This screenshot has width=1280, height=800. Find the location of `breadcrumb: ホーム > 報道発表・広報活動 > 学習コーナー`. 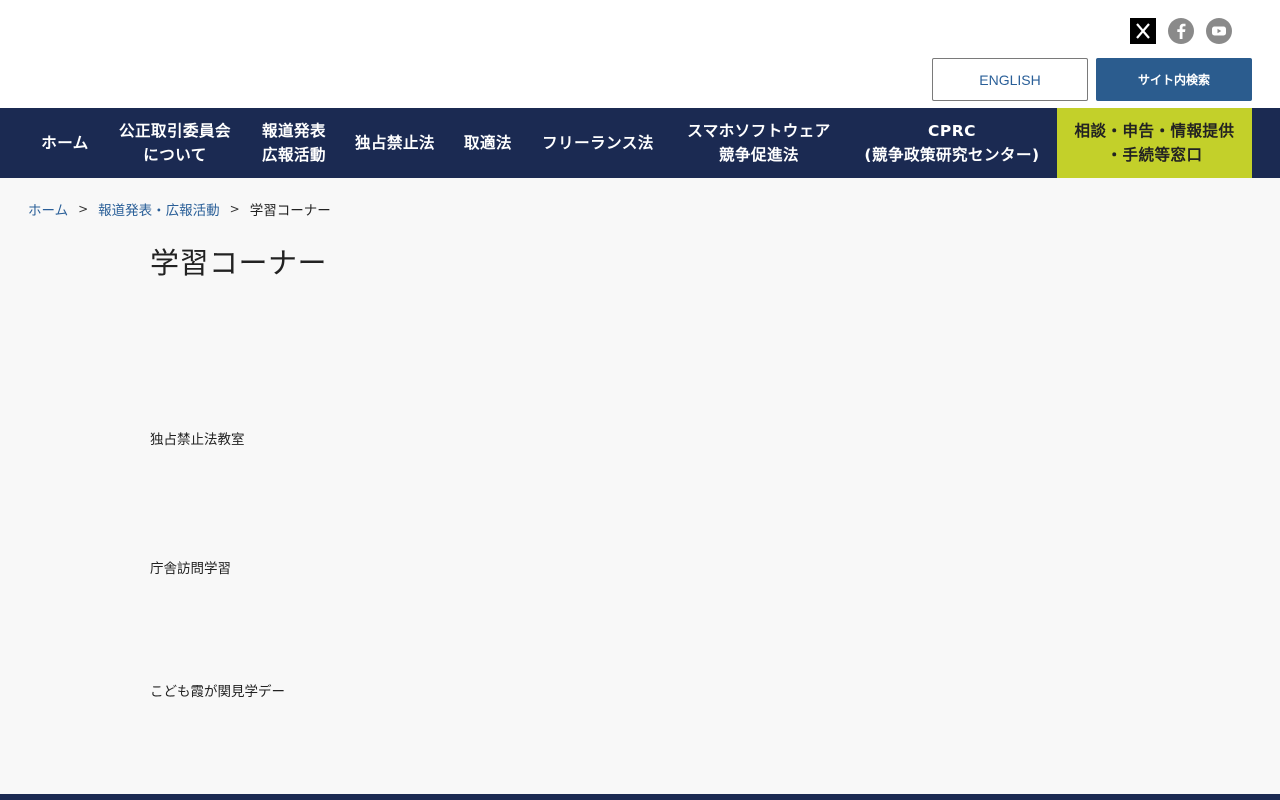

breadcrumb: ホーム > 報道発表・広報活動 > 学習コーナー is located at coordinates (179, 209).